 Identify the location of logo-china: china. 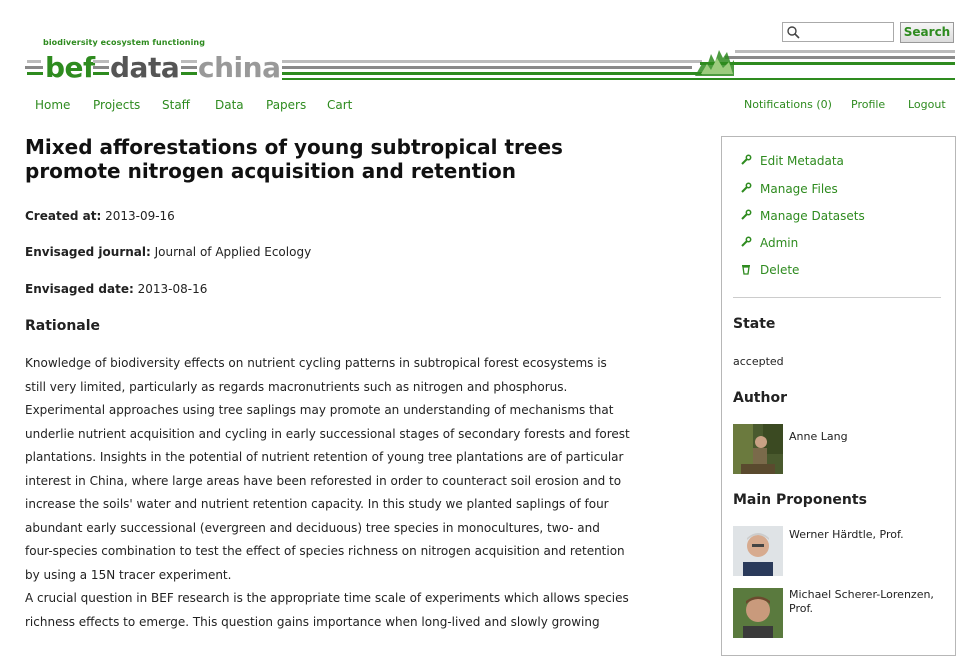
(239, 67).